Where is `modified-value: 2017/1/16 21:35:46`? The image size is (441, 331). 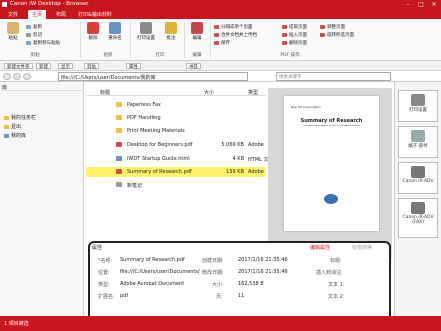
modified-value: 2017/1/16 21:35:46 is located at coordinates (263, 272).